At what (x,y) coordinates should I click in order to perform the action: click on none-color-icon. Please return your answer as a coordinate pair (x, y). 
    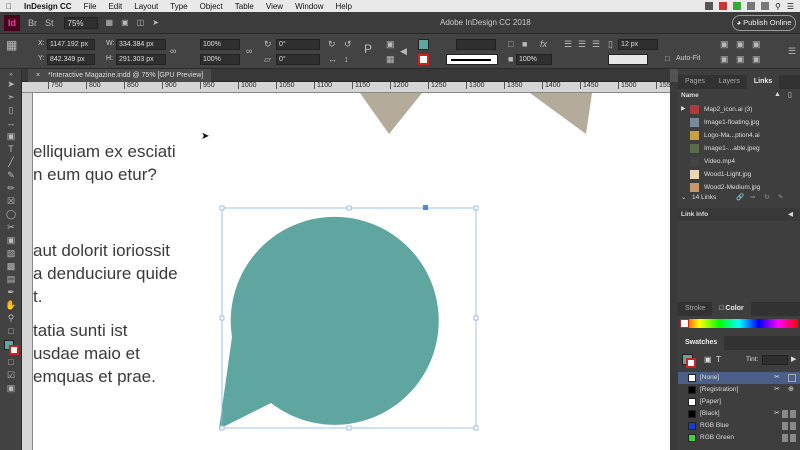
    Looking at the image, I should click on (684, 323).